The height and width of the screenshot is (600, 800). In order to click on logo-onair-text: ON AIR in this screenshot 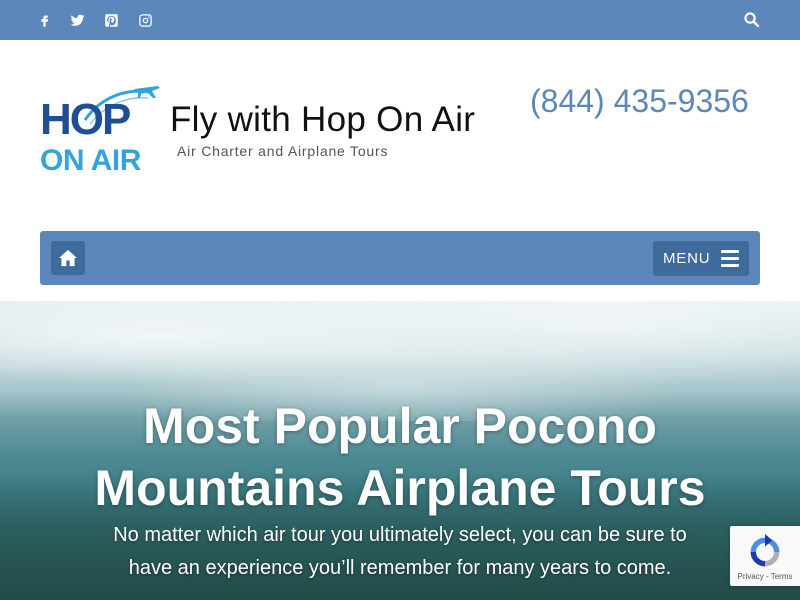, I will do `click(90, 160)`.